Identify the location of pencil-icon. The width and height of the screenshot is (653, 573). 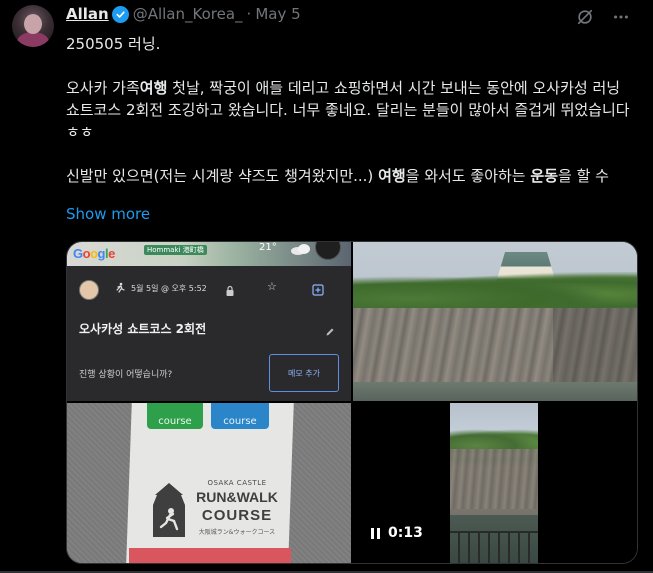
(330, 331).